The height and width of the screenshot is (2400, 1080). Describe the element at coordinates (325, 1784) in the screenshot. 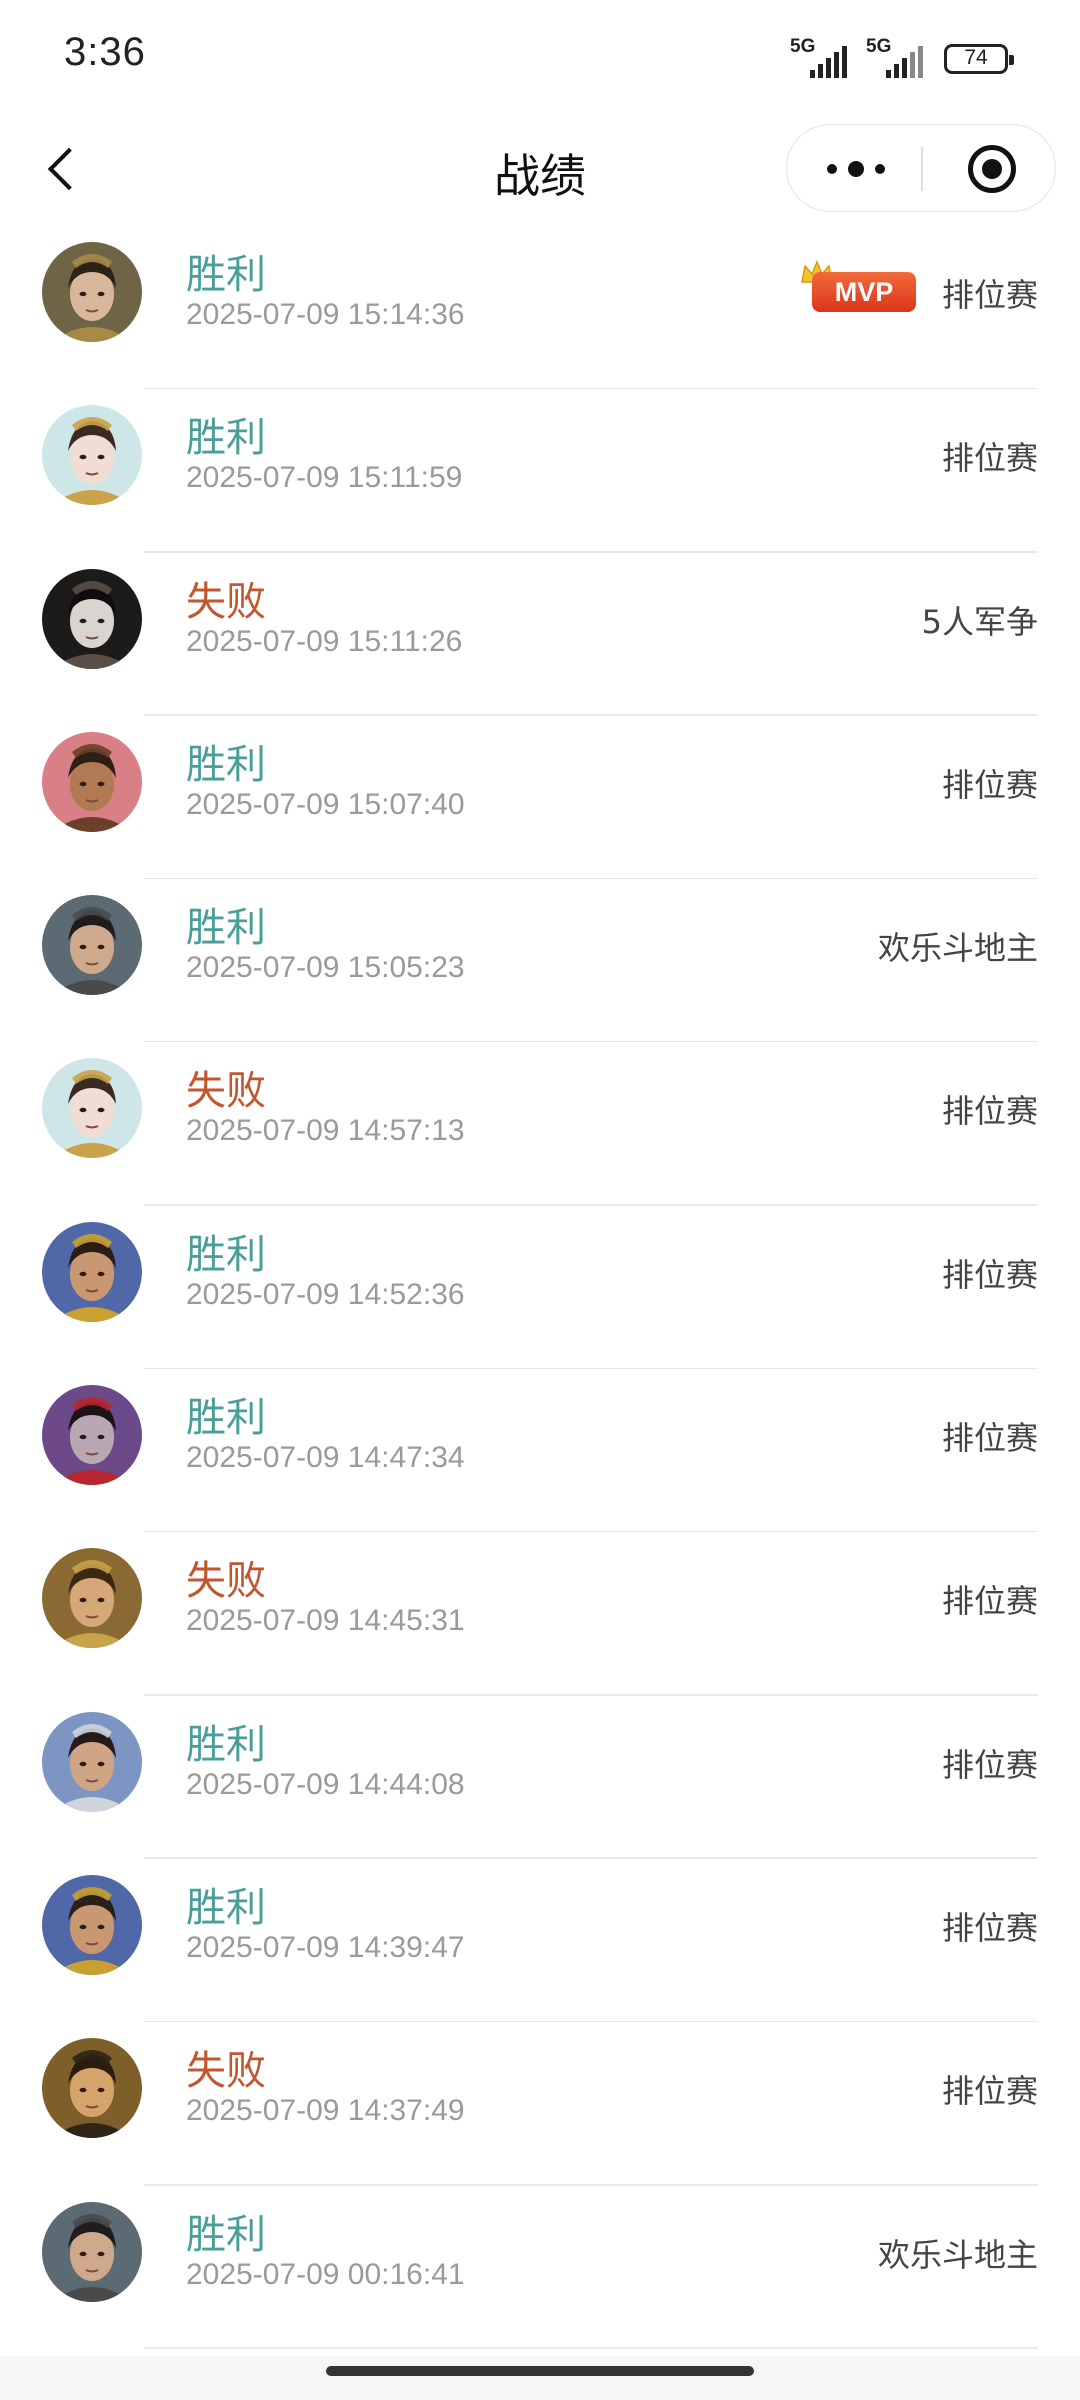

I see `record-time: 2025-07-09 14:44:08` at that location.